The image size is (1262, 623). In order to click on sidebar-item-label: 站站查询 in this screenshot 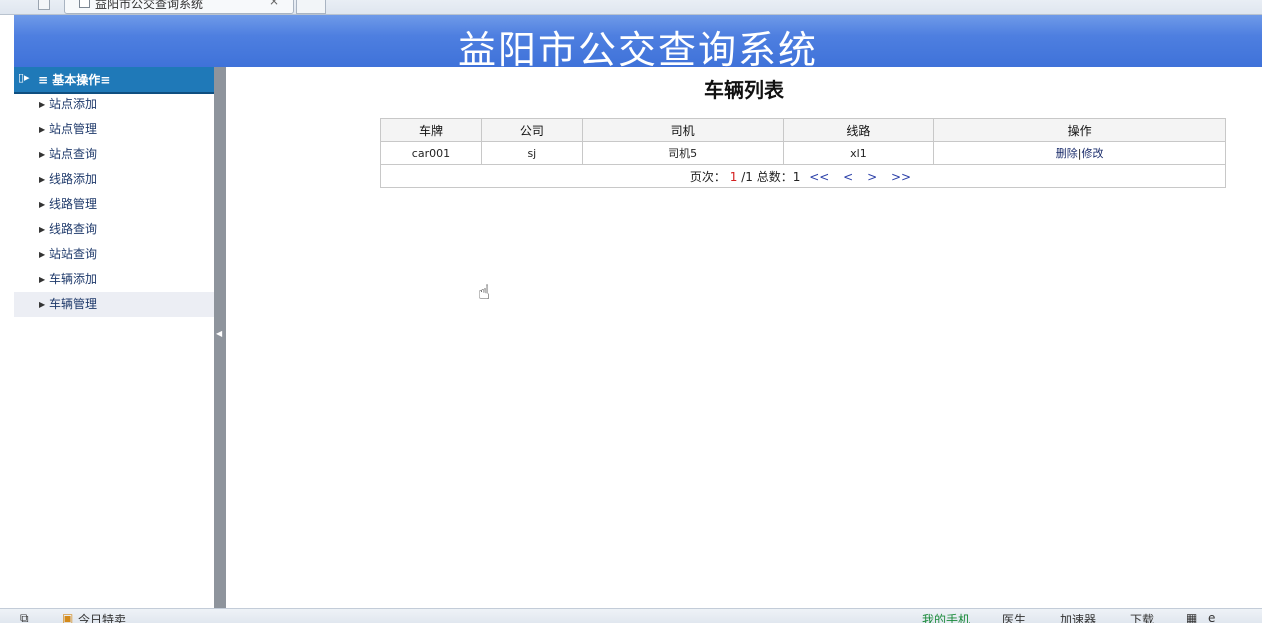, I will do `click(73, 254)`.